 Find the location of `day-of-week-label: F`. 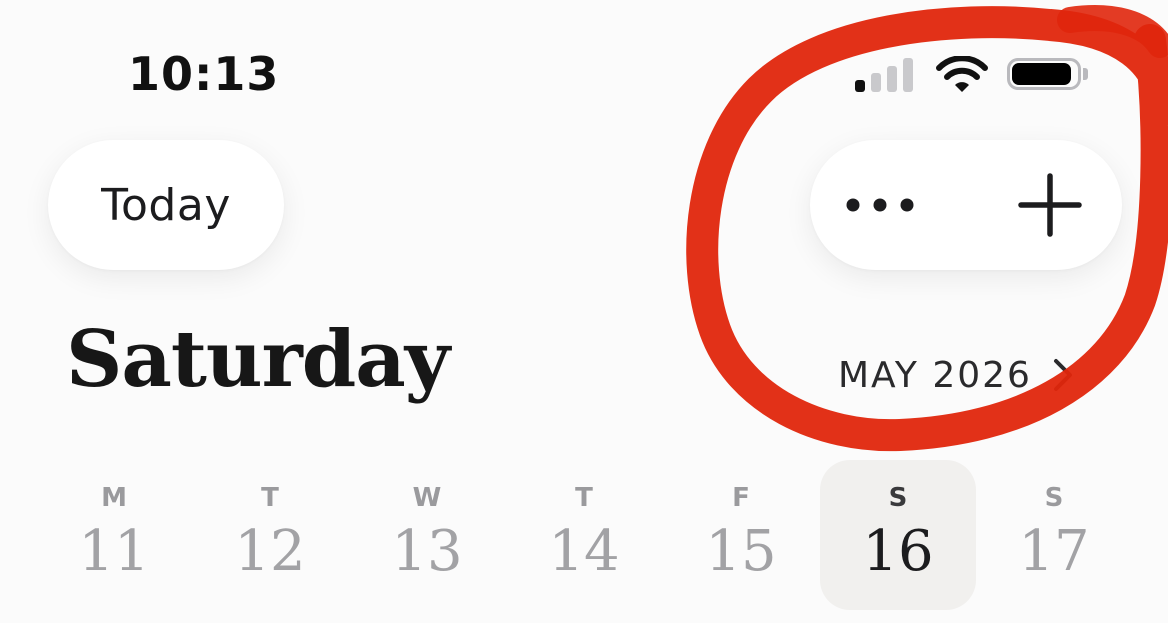

day-of-week-label: F is located at coordinates (741, 498).